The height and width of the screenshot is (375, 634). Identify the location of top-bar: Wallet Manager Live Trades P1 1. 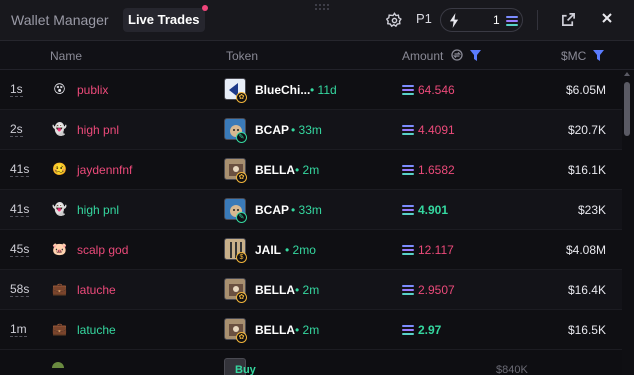
(317, 20).